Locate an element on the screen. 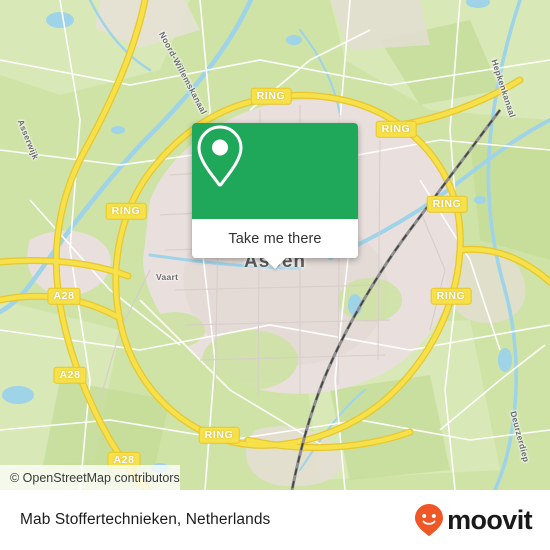  road-shield-ring-1: RING is located at coordinates (396, 129).